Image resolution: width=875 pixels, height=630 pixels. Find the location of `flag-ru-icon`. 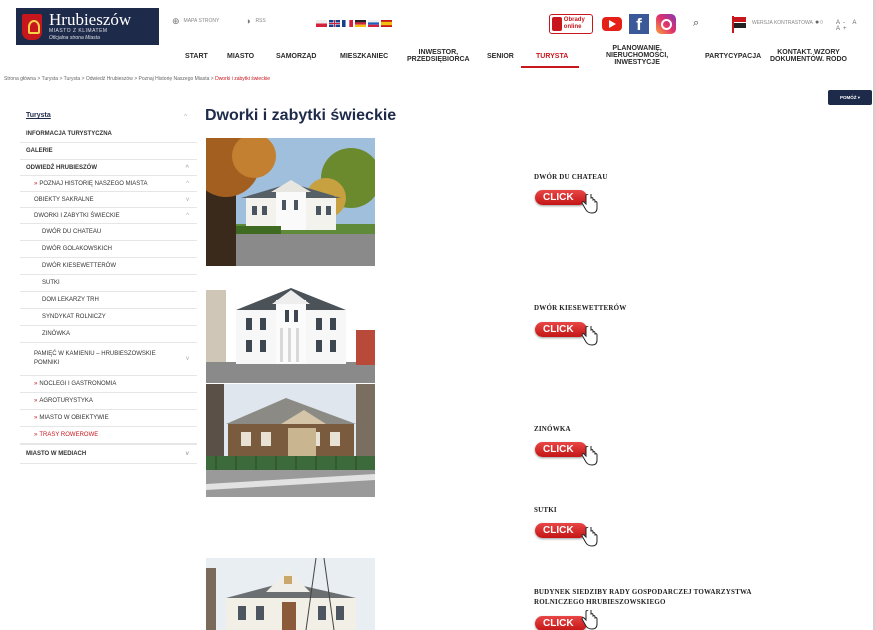

flag-ru-icon is located at coordinates (373, 23).